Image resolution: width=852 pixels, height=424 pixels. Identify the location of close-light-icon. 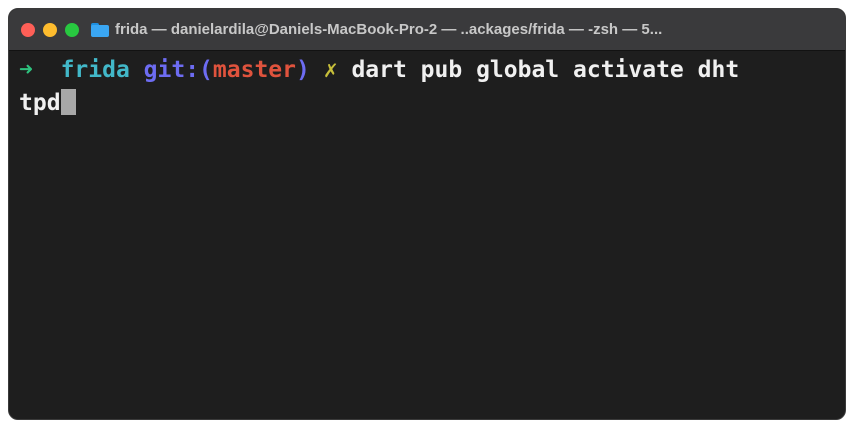
(28, 29).